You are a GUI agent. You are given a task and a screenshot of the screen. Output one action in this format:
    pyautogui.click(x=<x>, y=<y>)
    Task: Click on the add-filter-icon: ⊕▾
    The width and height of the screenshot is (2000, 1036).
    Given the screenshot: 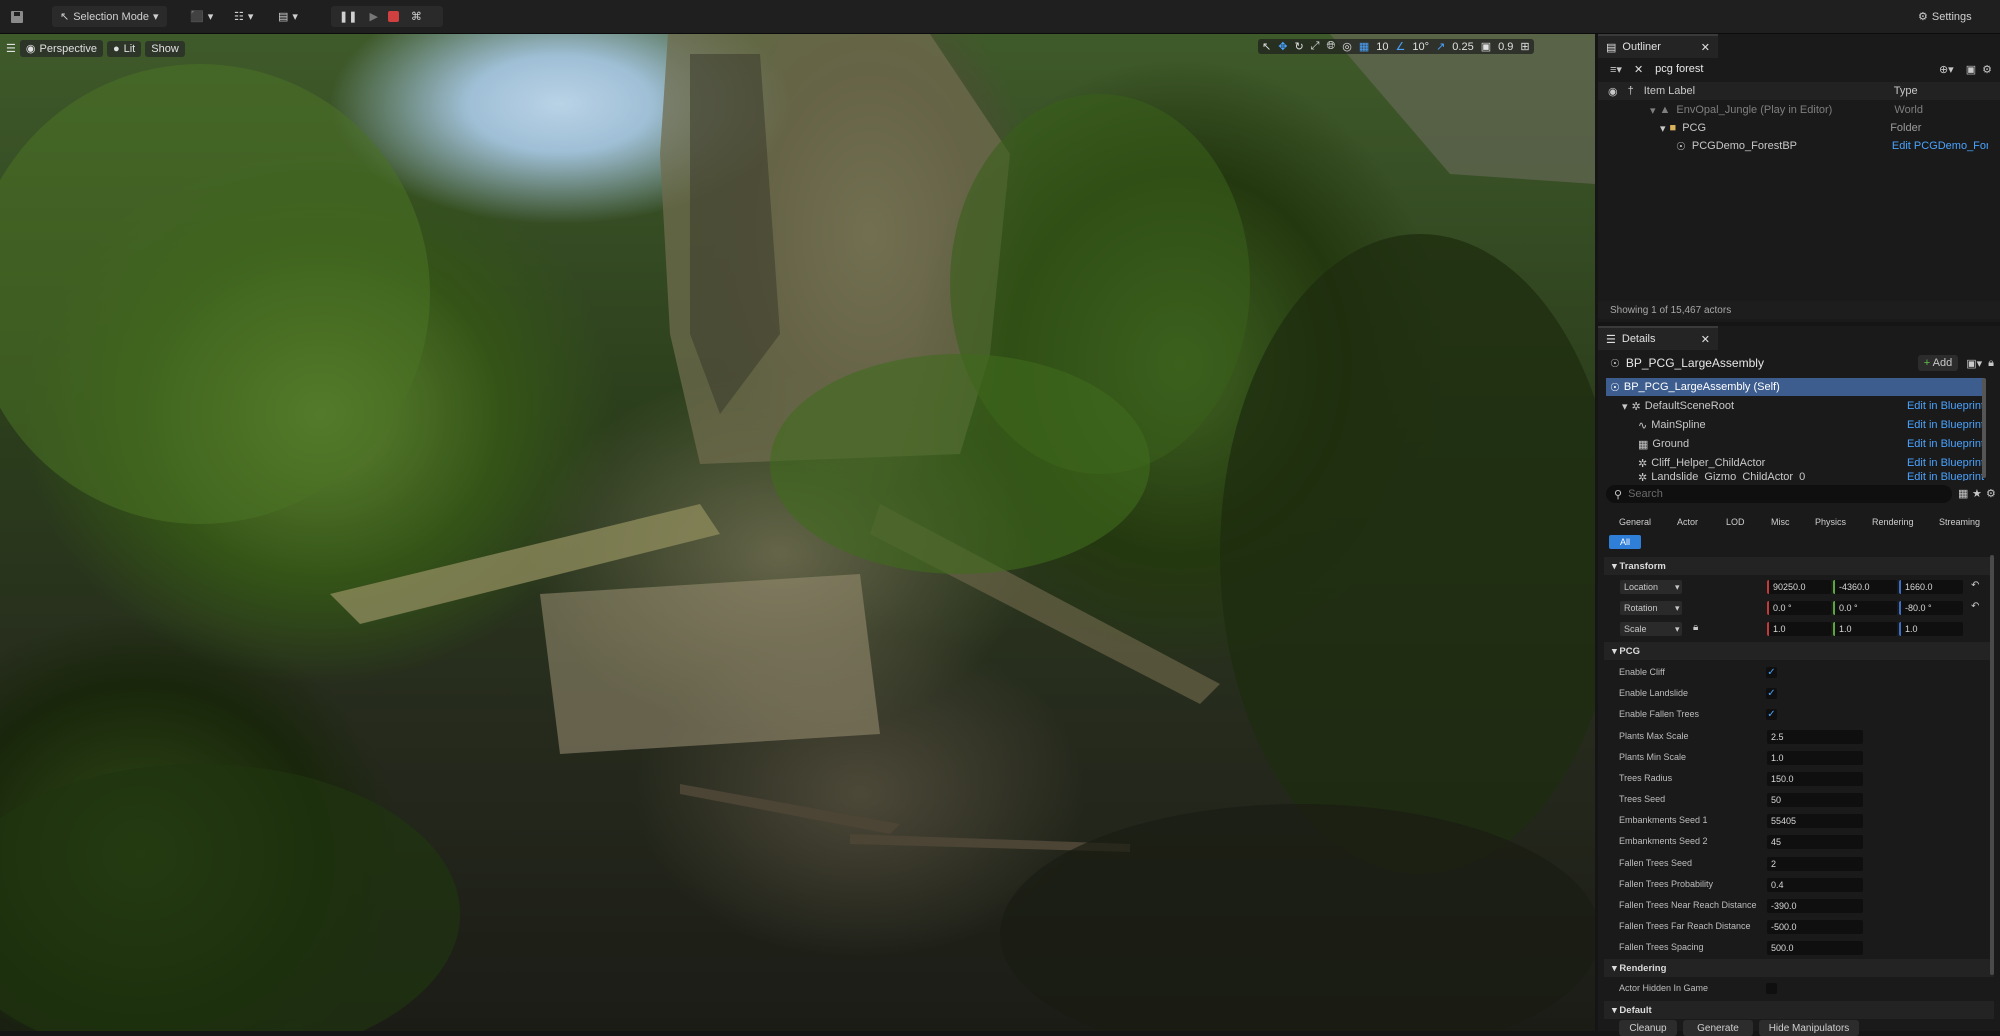 What is the action you would take?
    pyautogui.click(x=1946, y=69)
    